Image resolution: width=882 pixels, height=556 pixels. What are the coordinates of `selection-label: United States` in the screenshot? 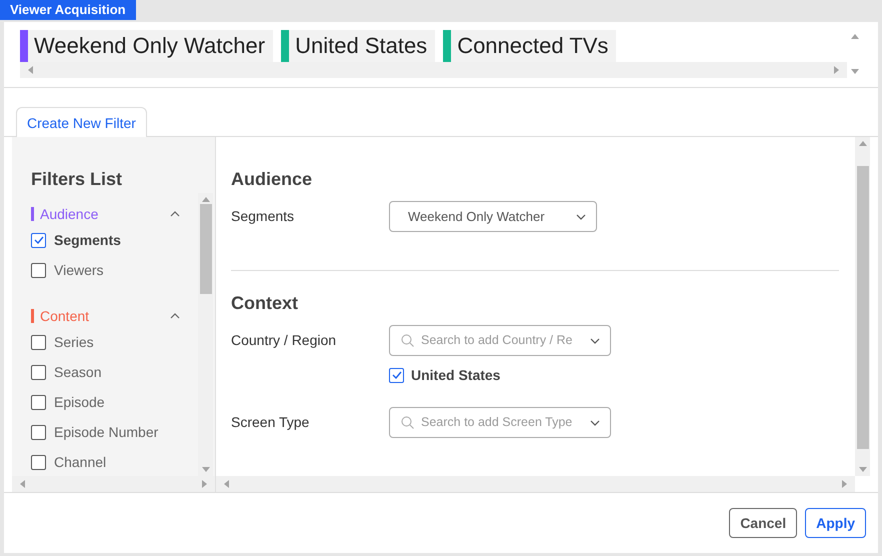 It's located at (455, 375).